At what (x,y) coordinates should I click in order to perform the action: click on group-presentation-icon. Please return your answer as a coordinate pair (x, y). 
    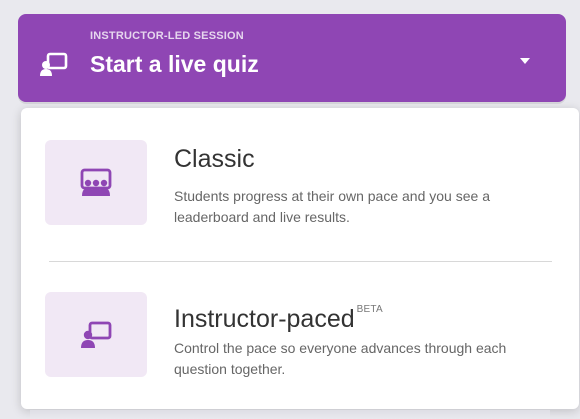
    Looking at the image, I should click on (96, 182).